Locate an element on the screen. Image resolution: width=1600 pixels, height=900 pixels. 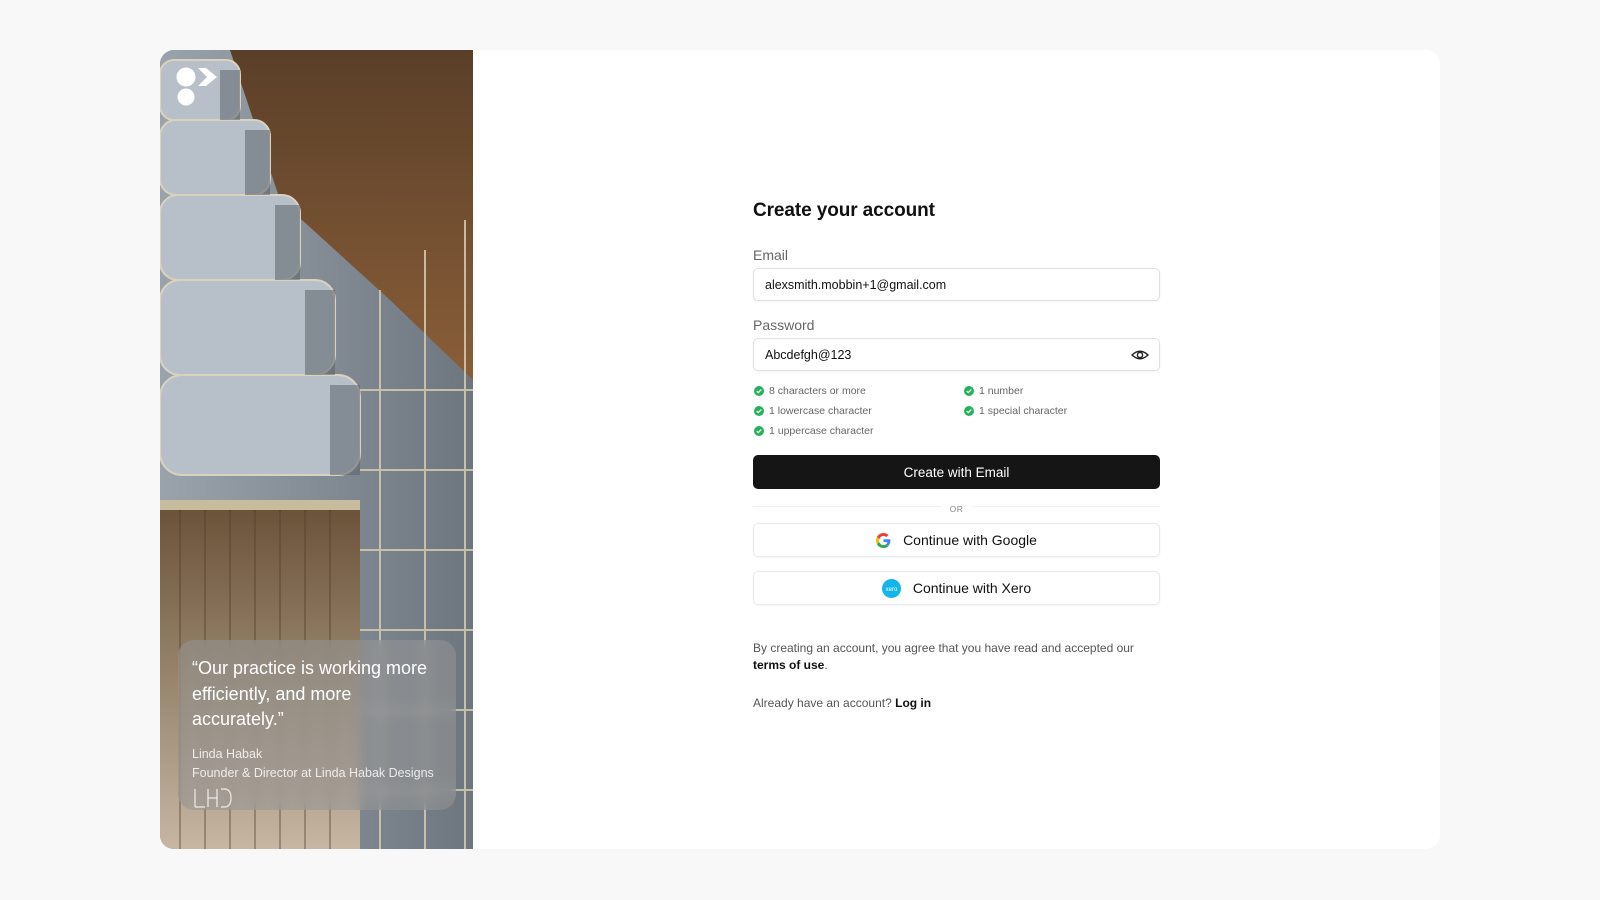
log-in-link: Log in is located at coordinates (913, 703).